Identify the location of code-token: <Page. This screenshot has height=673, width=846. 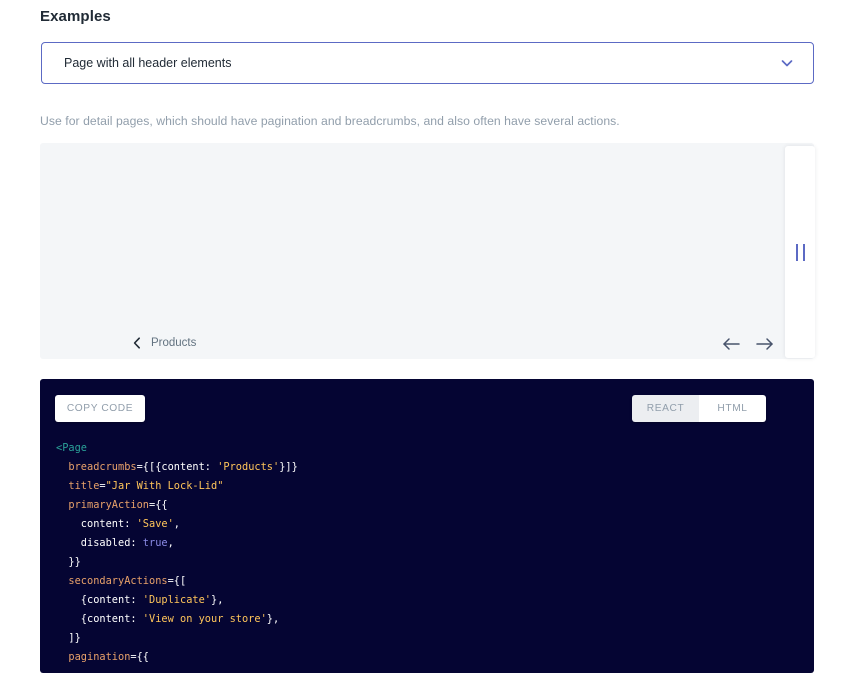
(71, 448).